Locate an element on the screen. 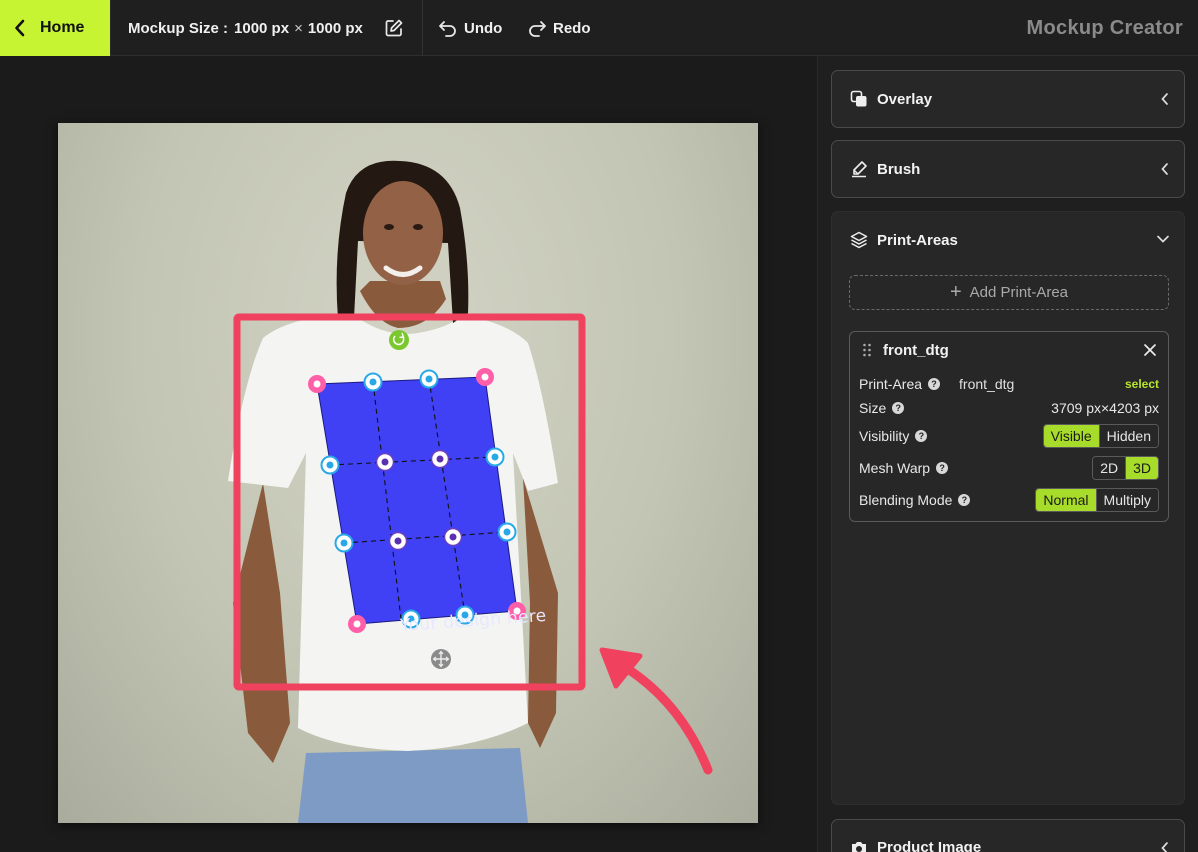 This screenshot has height=852, width=1198. mockup-width: 1000 px is located at coordinates (262, 28).